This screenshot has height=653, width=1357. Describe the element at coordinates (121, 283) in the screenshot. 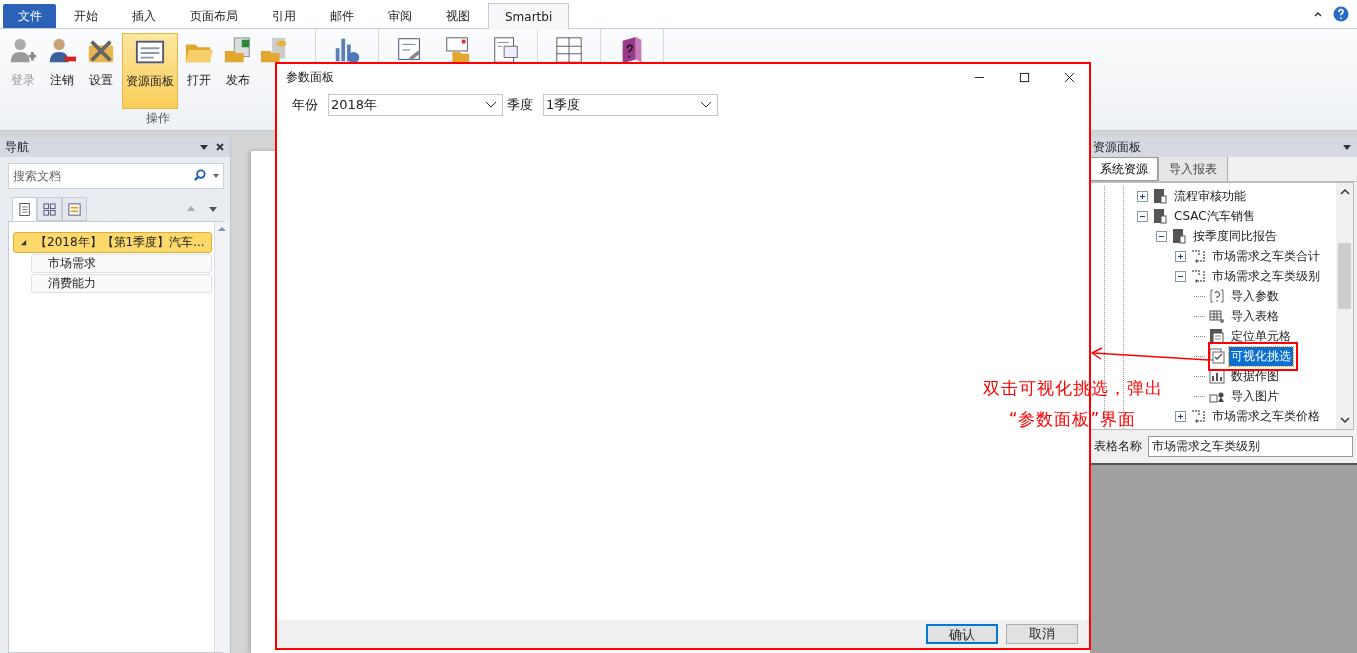

I see `heading-item: 消费能力` at that location.